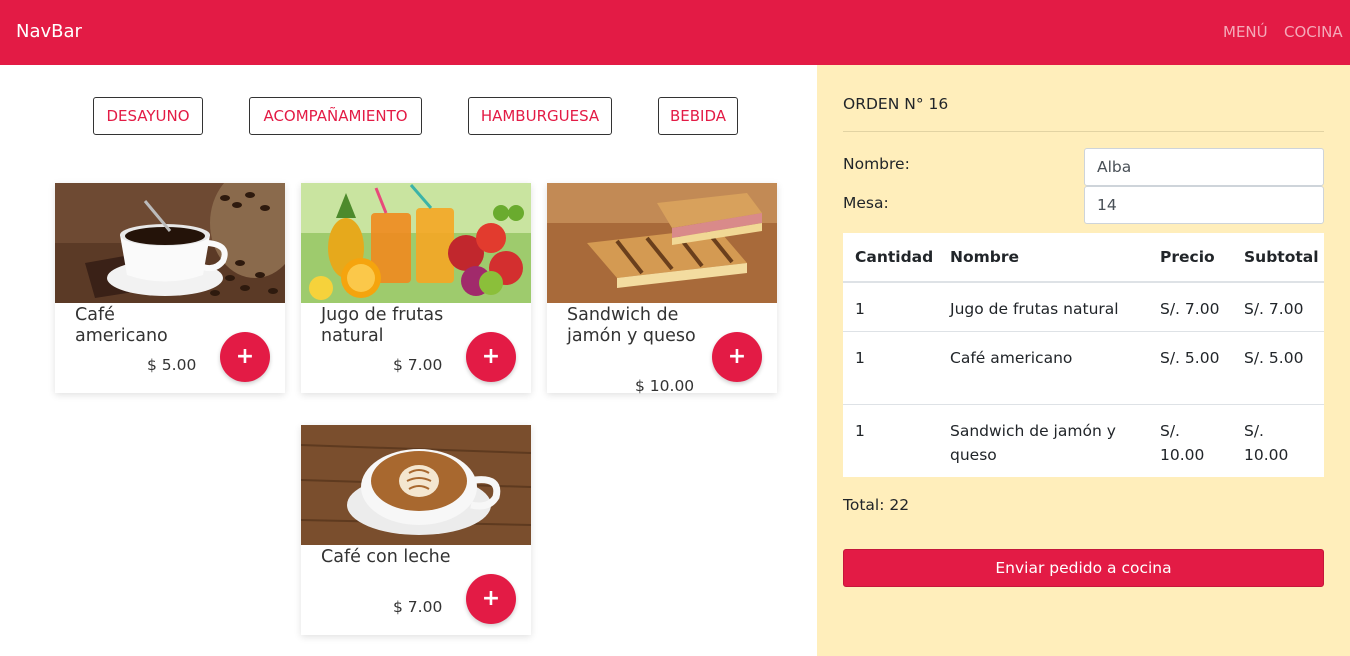  I want to click on fruit-juice-photo, so click(416, 243).